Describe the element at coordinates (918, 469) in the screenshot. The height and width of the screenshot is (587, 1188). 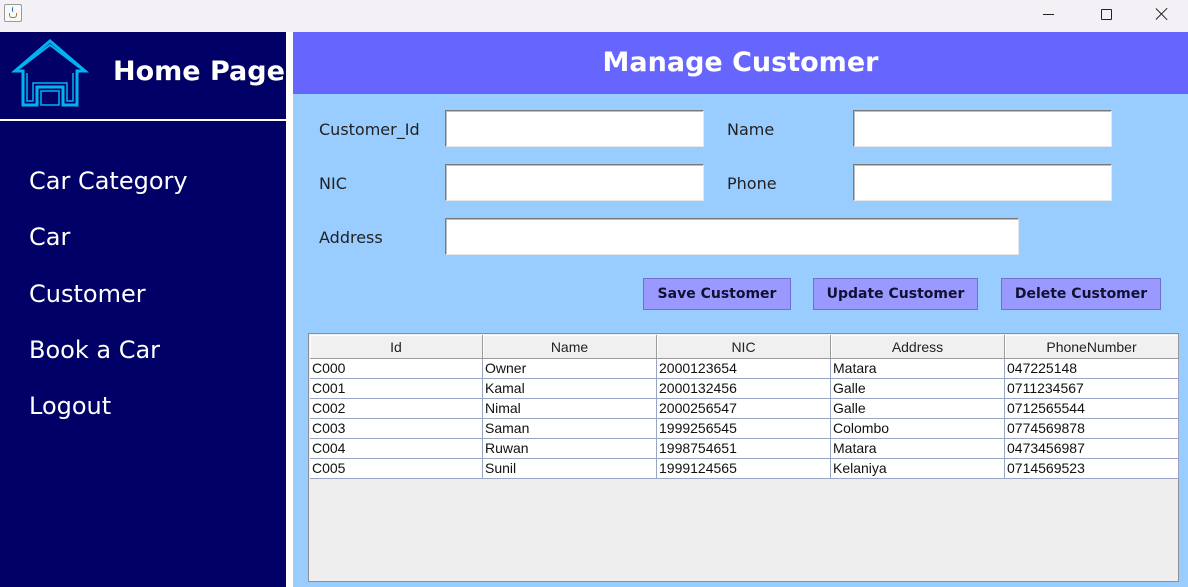
I see `cell-address: Kelaniya` at that location.